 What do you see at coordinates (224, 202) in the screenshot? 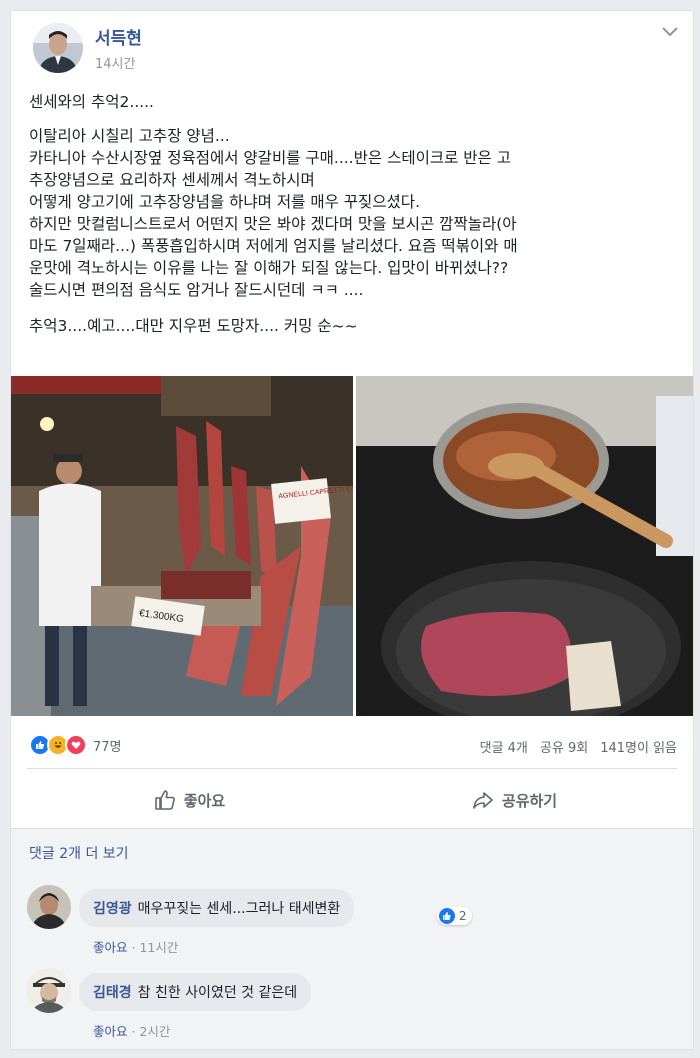
I see `post-line: 어떻게 양고기에 고추장양념을 하냐며 저를 매우 꾸짖으셨다.` at bounding box center [224, 202].